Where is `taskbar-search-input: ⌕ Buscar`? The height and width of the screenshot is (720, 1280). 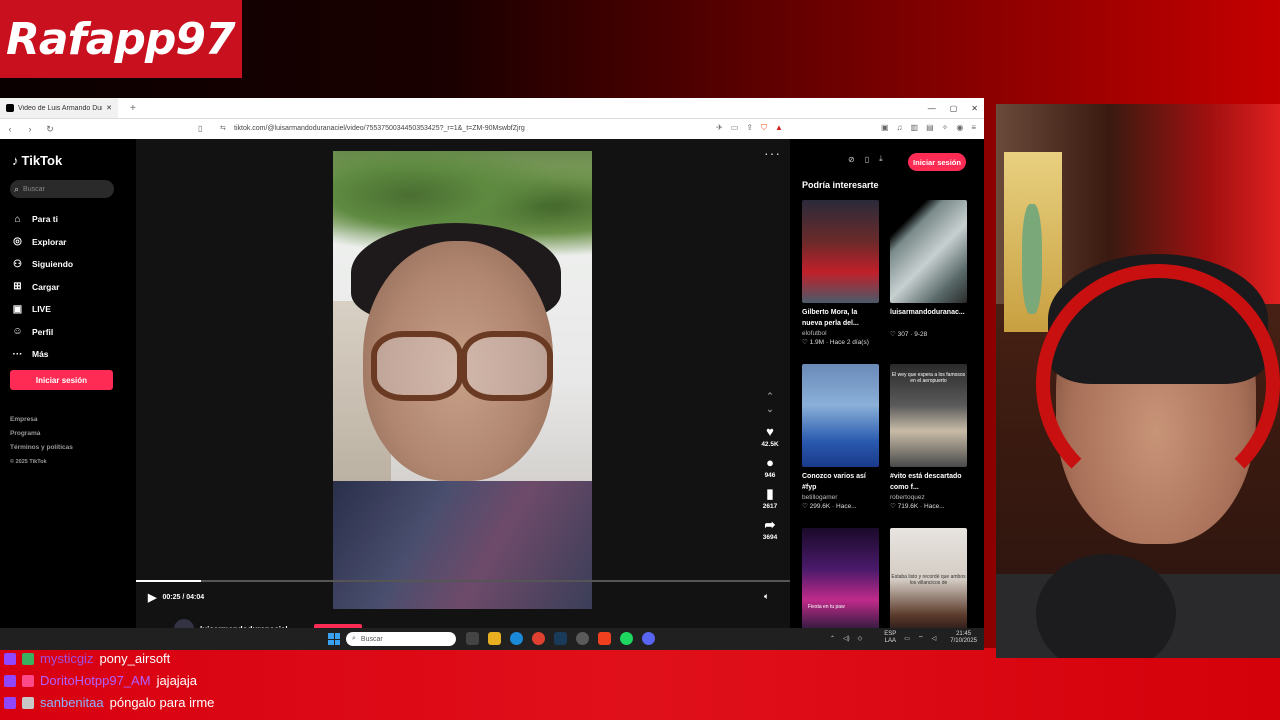
taskbar-search-input: ⌕ Buscar is located at coordinates (401, 639).